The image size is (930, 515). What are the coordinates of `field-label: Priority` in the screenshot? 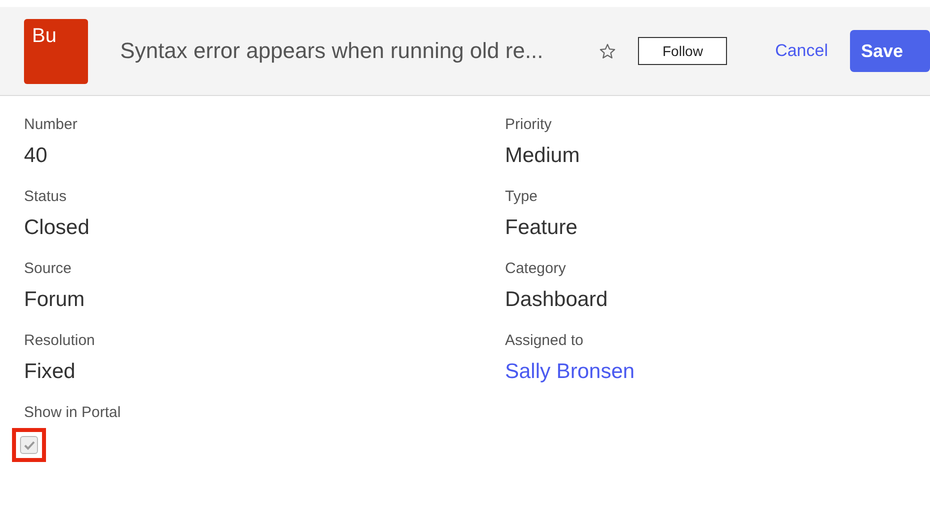 It's located at (529, 125).